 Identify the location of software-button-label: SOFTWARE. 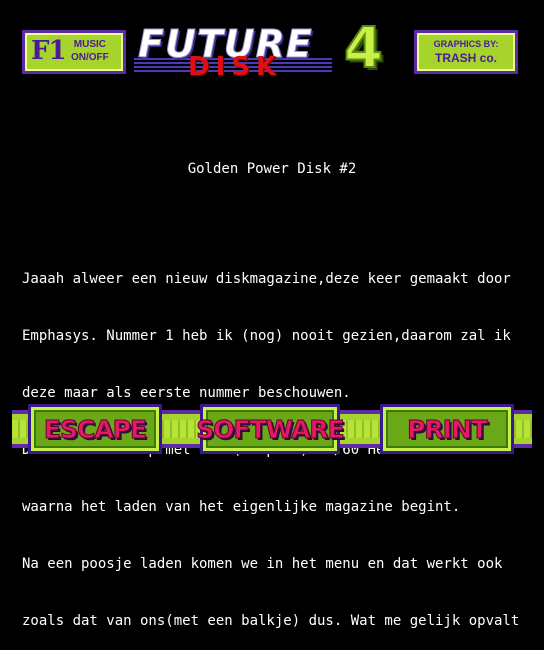
(271, 429).